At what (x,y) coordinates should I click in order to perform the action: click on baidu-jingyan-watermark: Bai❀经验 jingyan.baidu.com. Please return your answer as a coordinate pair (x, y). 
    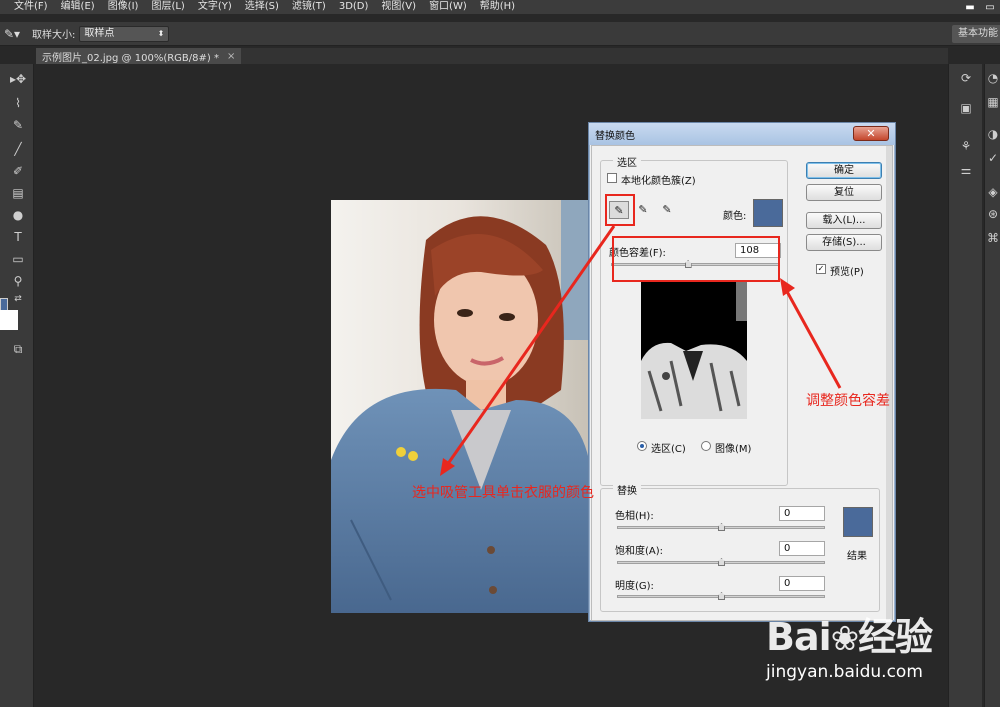
    Looking at the image, I should click on (881, 650).